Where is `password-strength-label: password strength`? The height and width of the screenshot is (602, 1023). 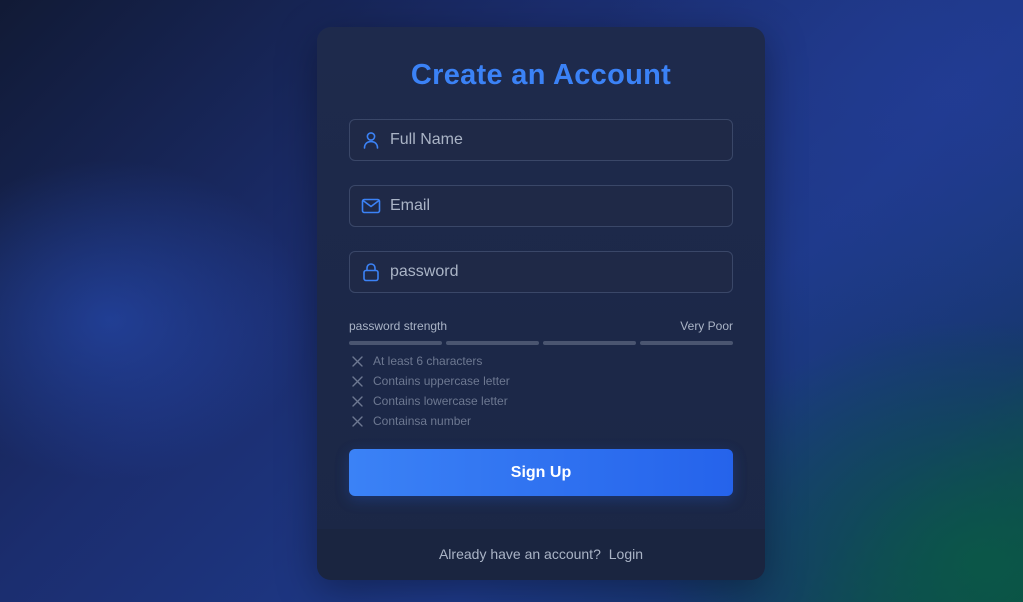 password-strength-label: password strength is located at coordinates (398, 326).